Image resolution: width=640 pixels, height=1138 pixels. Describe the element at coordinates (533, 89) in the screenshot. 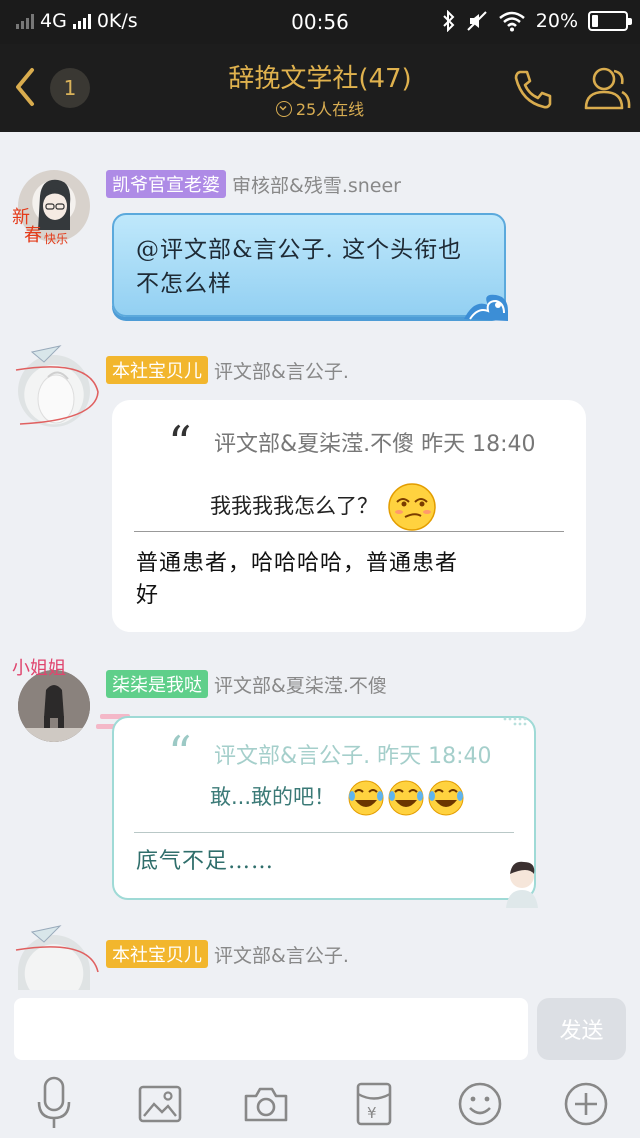

I see `phone-icon` at that location.